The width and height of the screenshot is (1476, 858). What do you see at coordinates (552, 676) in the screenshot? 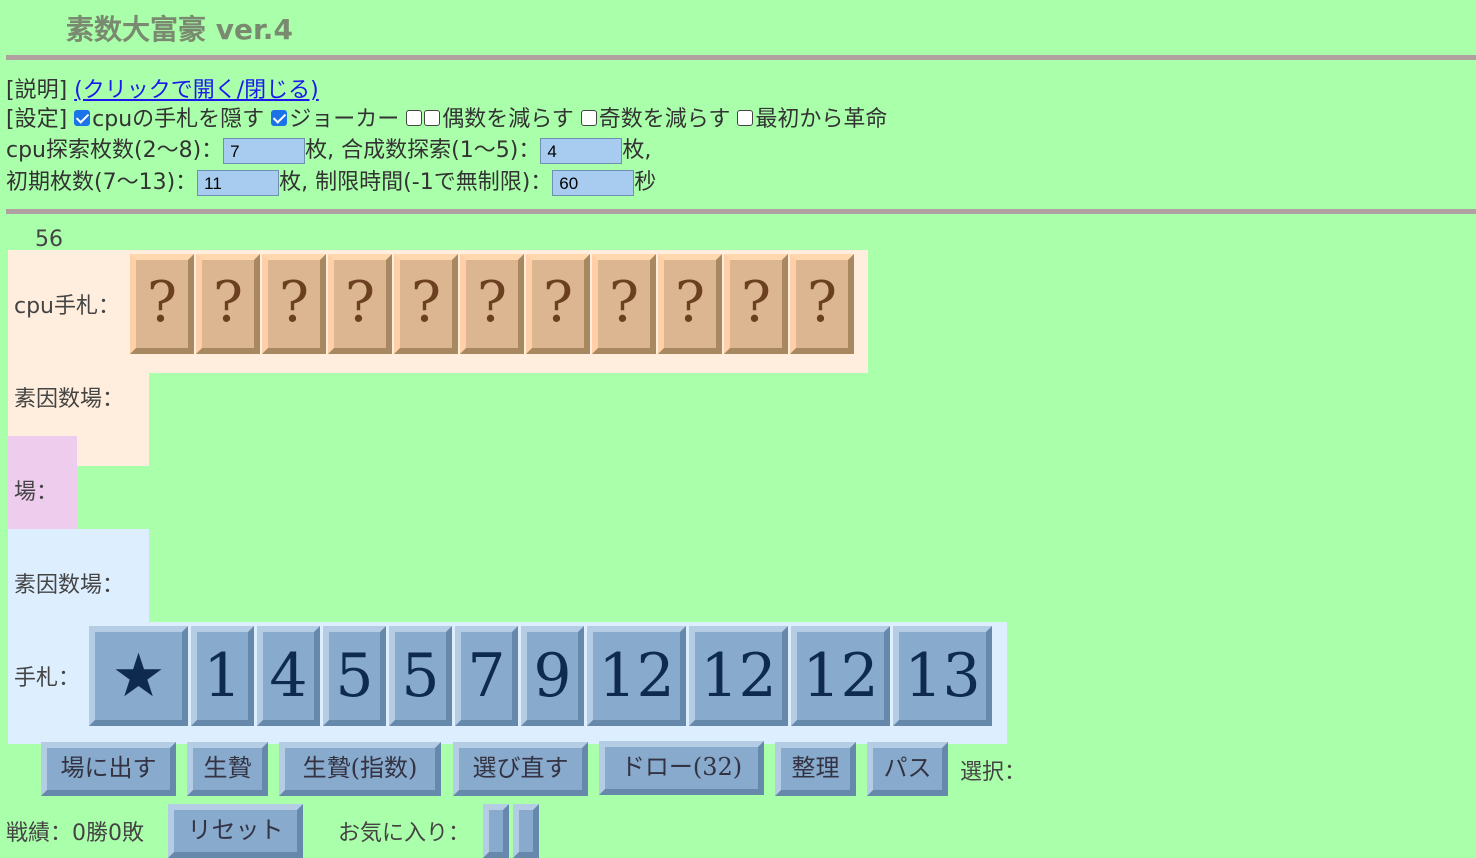
I see `hand-card: 9` at bounding box center [552, 676].